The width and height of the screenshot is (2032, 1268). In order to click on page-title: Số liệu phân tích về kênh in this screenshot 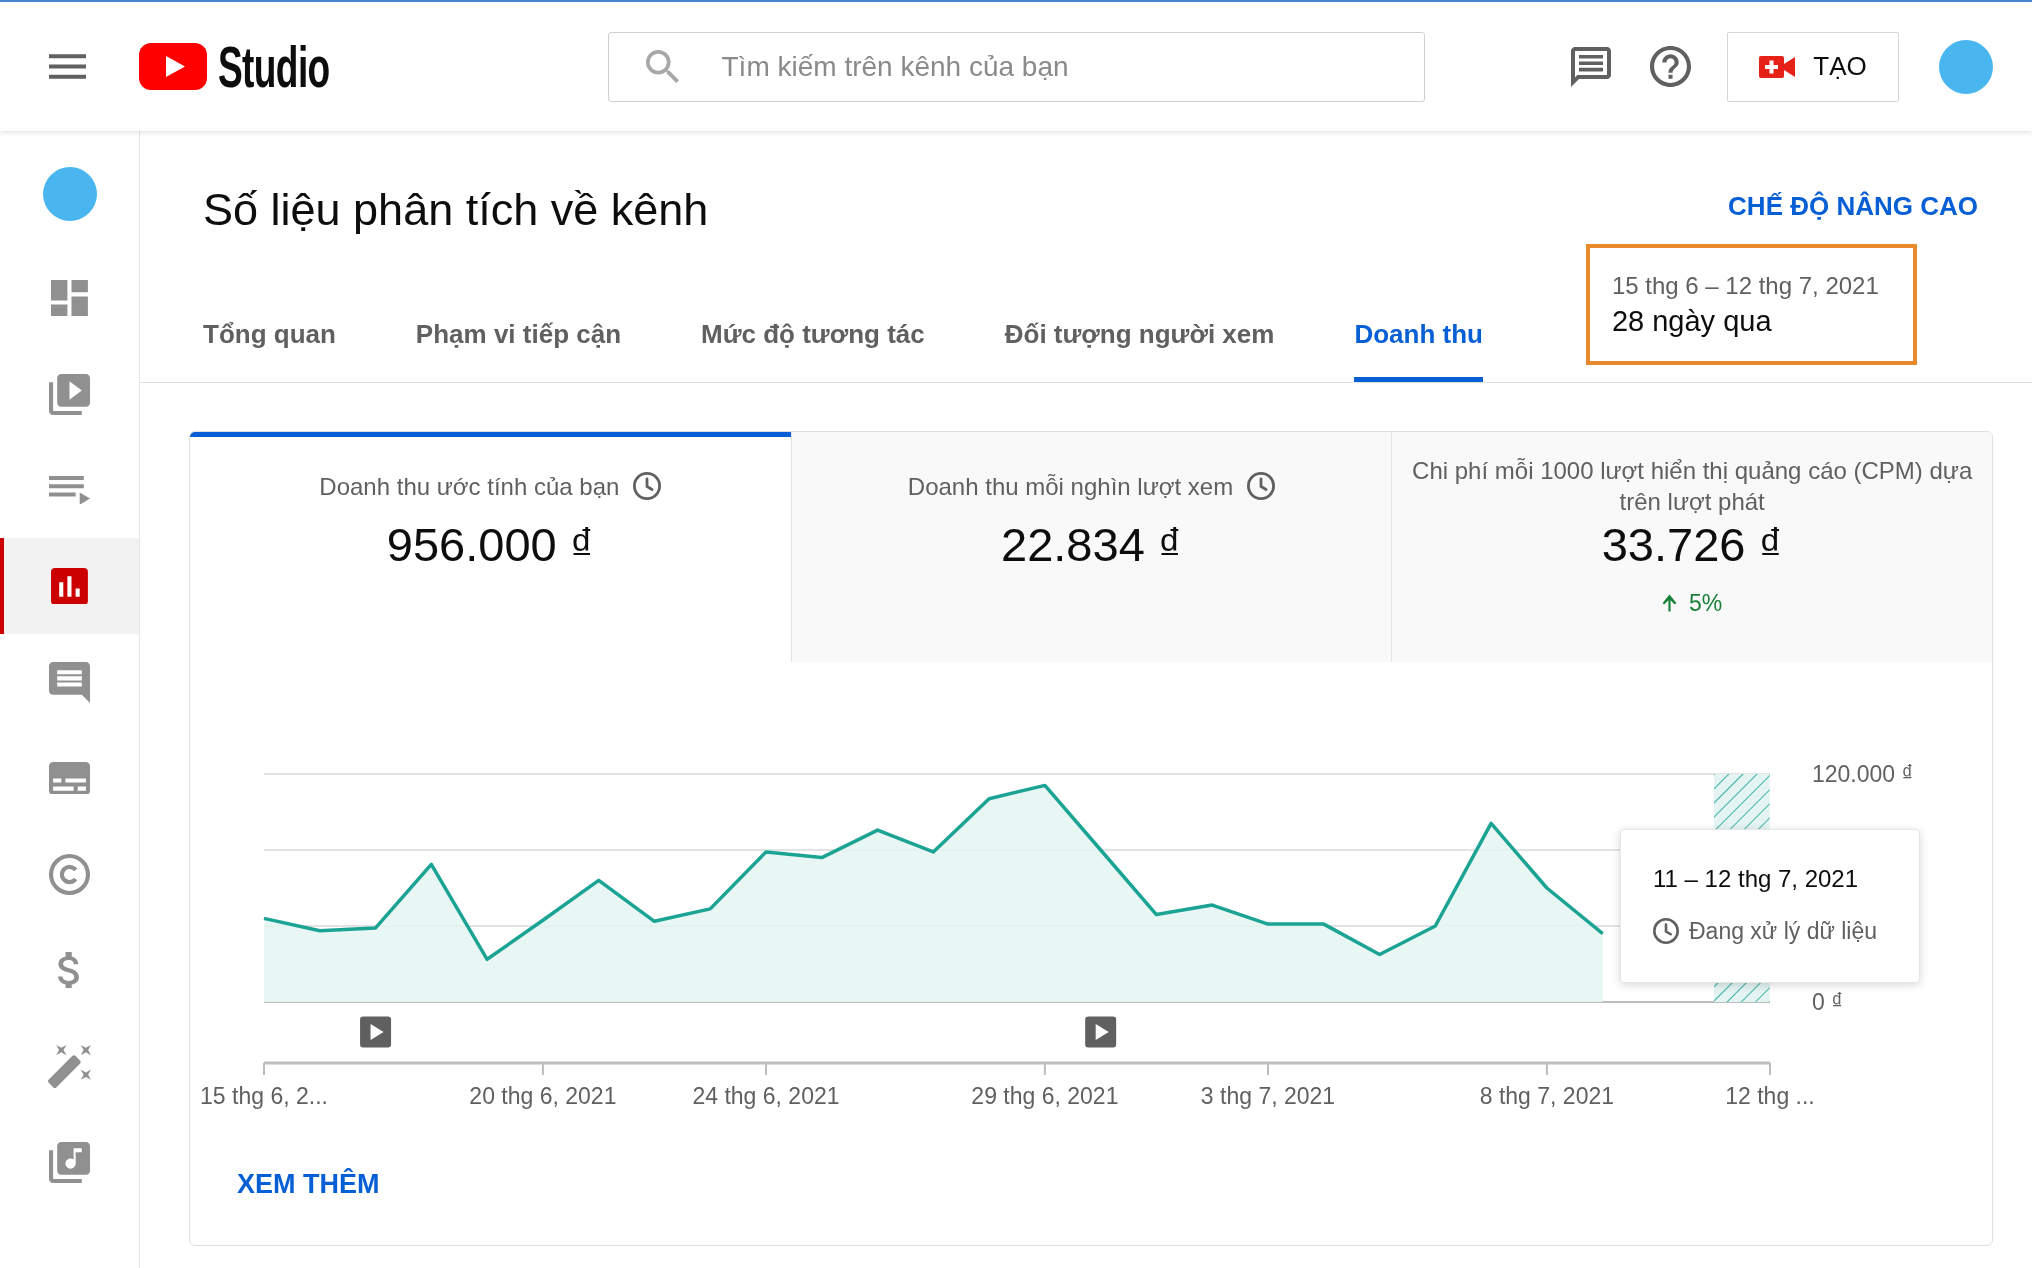, I will do `click(456, 210)`.